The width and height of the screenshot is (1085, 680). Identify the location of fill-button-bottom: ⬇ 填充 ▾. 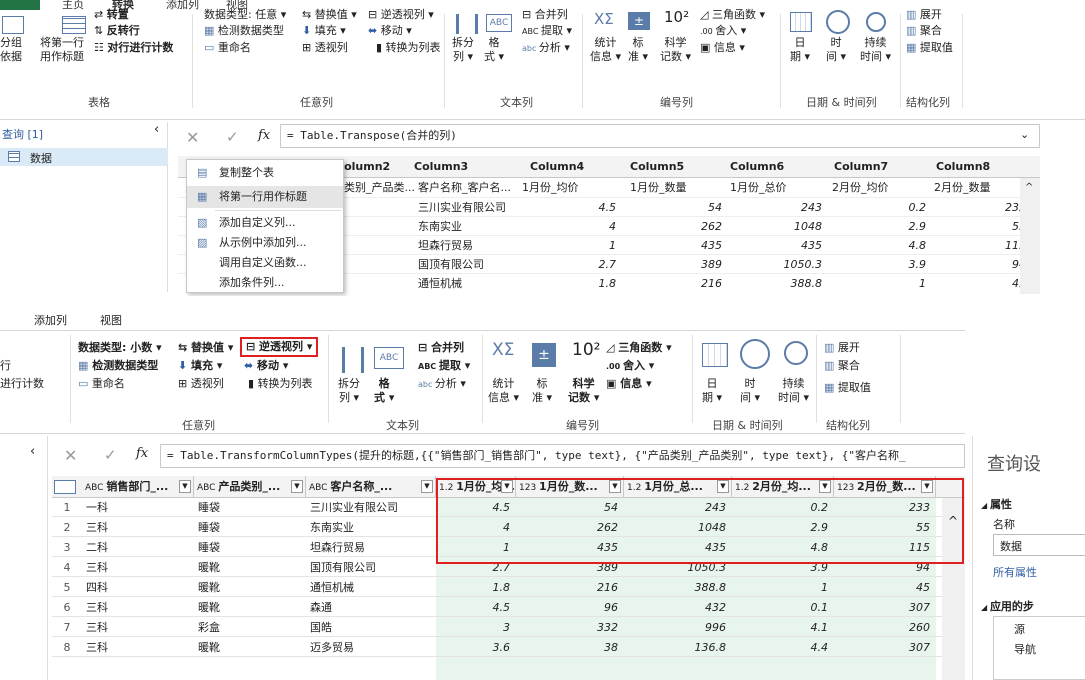
(200, 366).